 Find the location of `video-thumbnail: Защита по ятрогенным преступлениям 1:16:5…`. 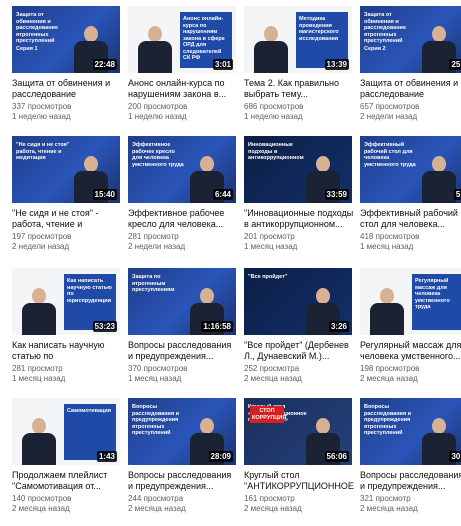

video-thumbnail: Защита по ятрогенным преступлениям 1:16:5… is located at coordinates (182, 301).